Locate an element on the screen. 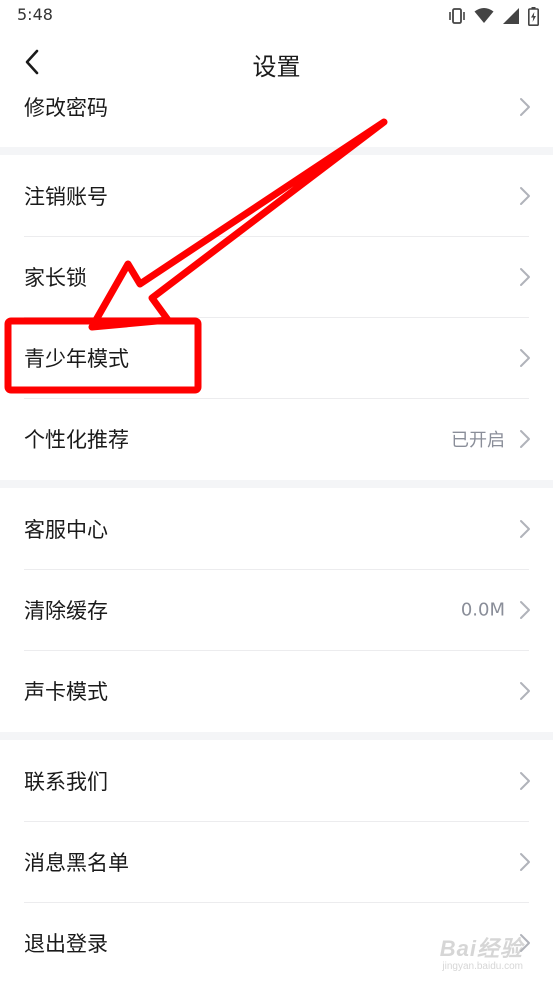  row-label: 声卡模式 is located at coordinates (66, 692).